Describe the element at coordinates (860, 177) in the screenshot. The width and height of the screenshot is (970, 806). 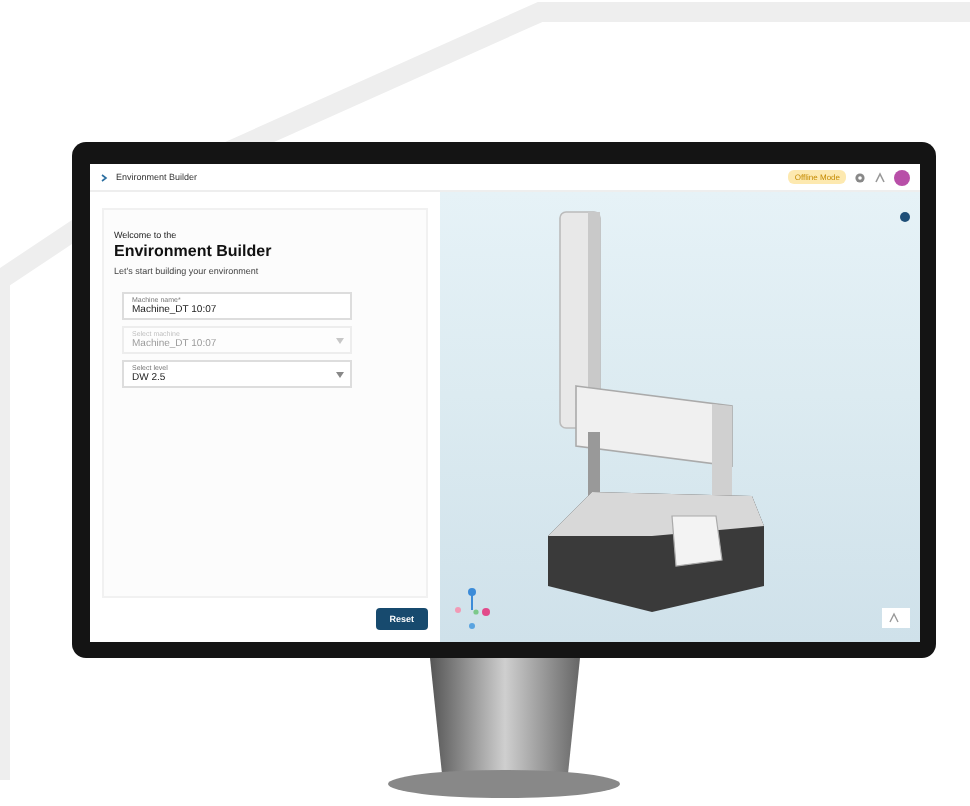
I see `gear-icon` at that location.